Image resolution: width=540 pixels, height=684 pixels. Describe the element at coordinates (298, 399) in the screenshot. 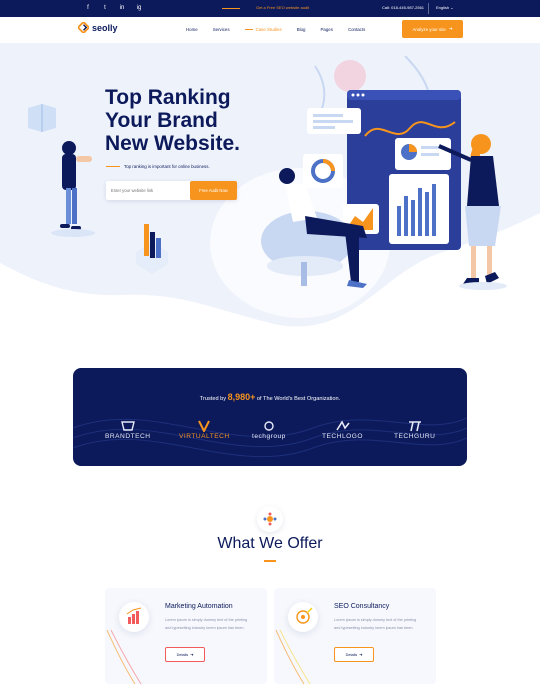

I see `trusted-suffix: of The World's Best Organization.` at that location.